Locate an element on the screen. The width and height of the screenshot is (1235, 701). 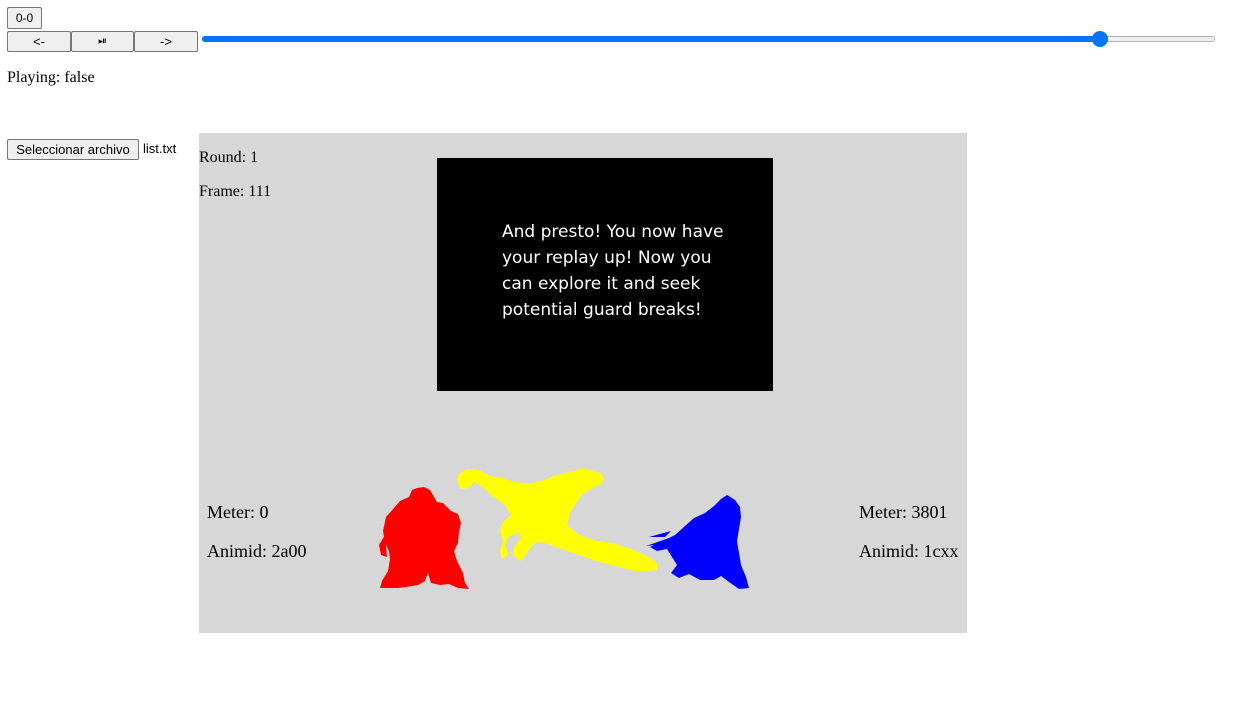
timeline-progress is located at coordinates (651, 39).